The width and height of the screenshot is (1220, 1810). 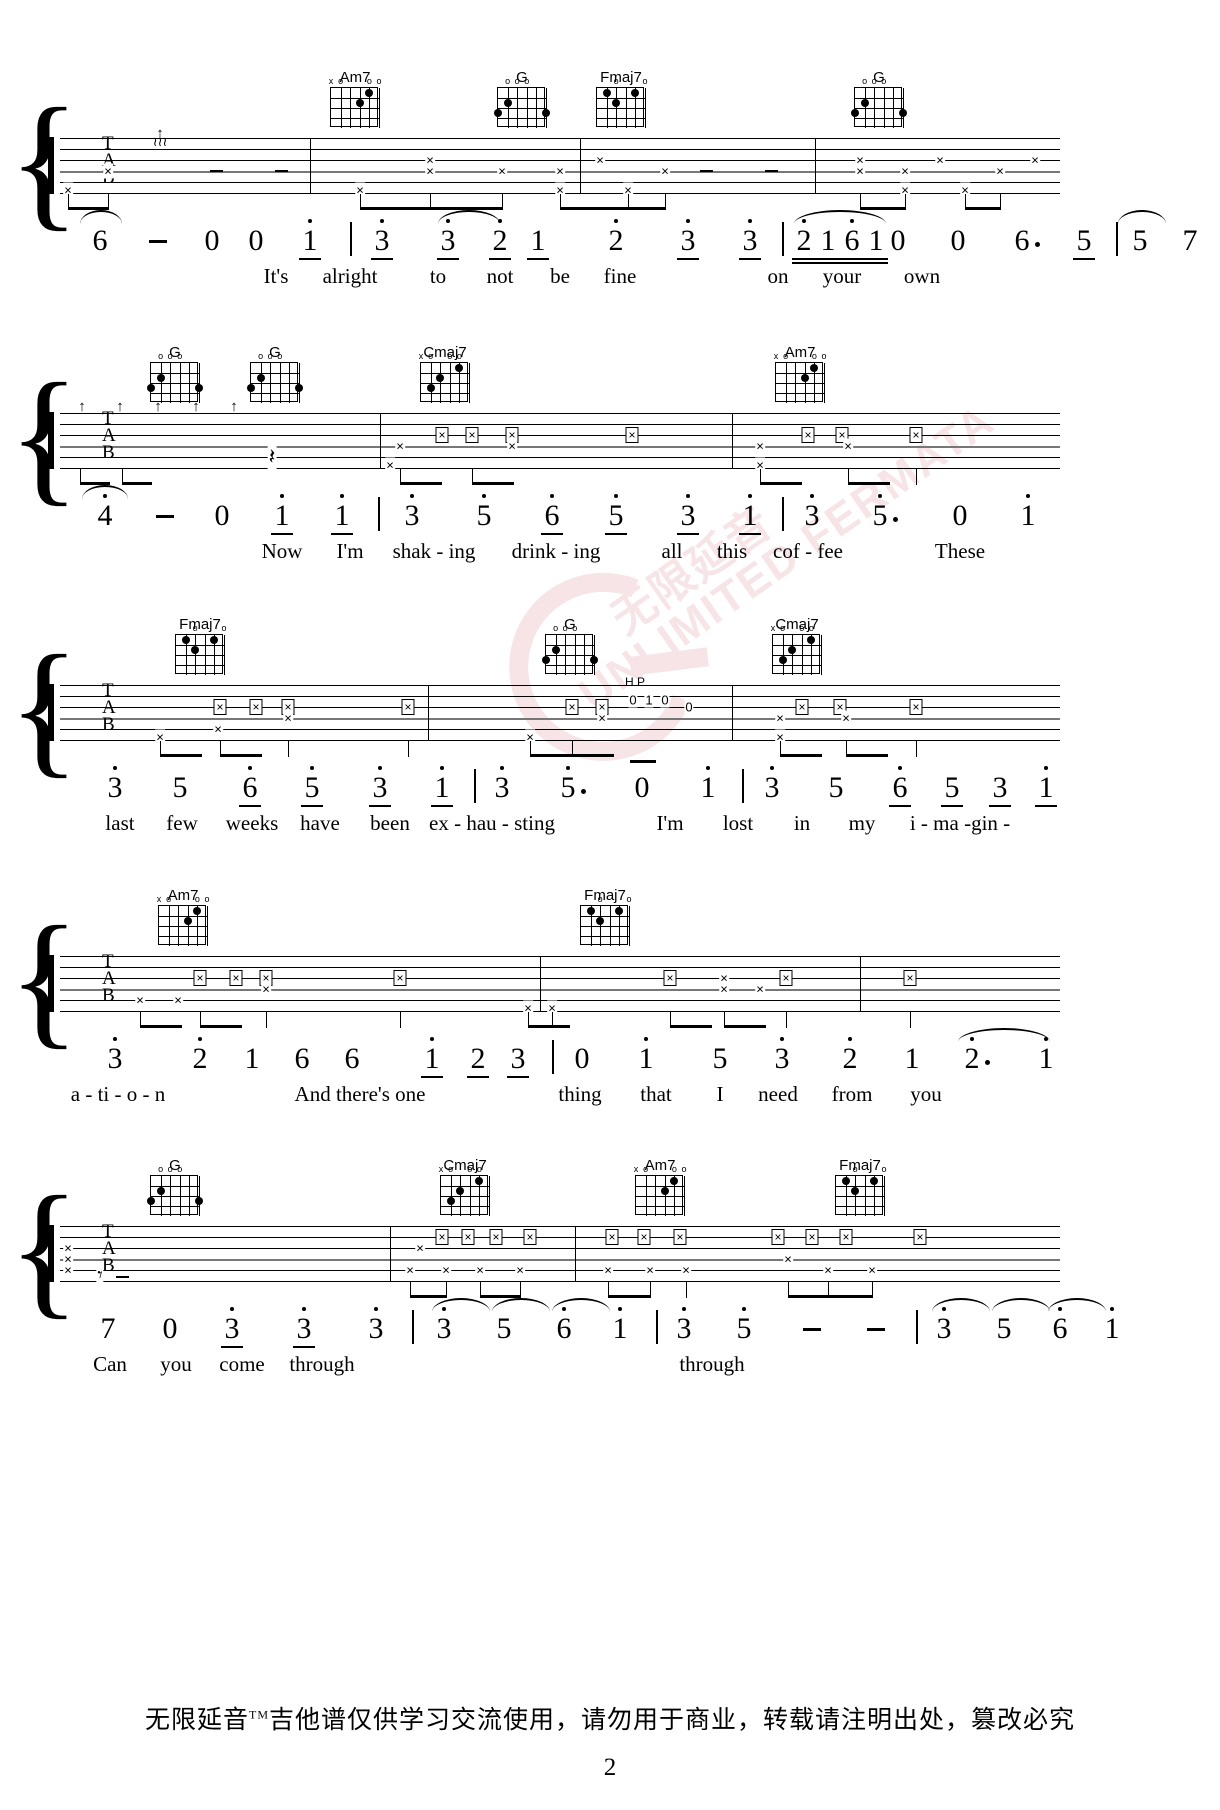 What do you see at coordinates (108, 1328) in the screenshot?
I see `jianpu-note: 7` at bounding box center [108, 1328].